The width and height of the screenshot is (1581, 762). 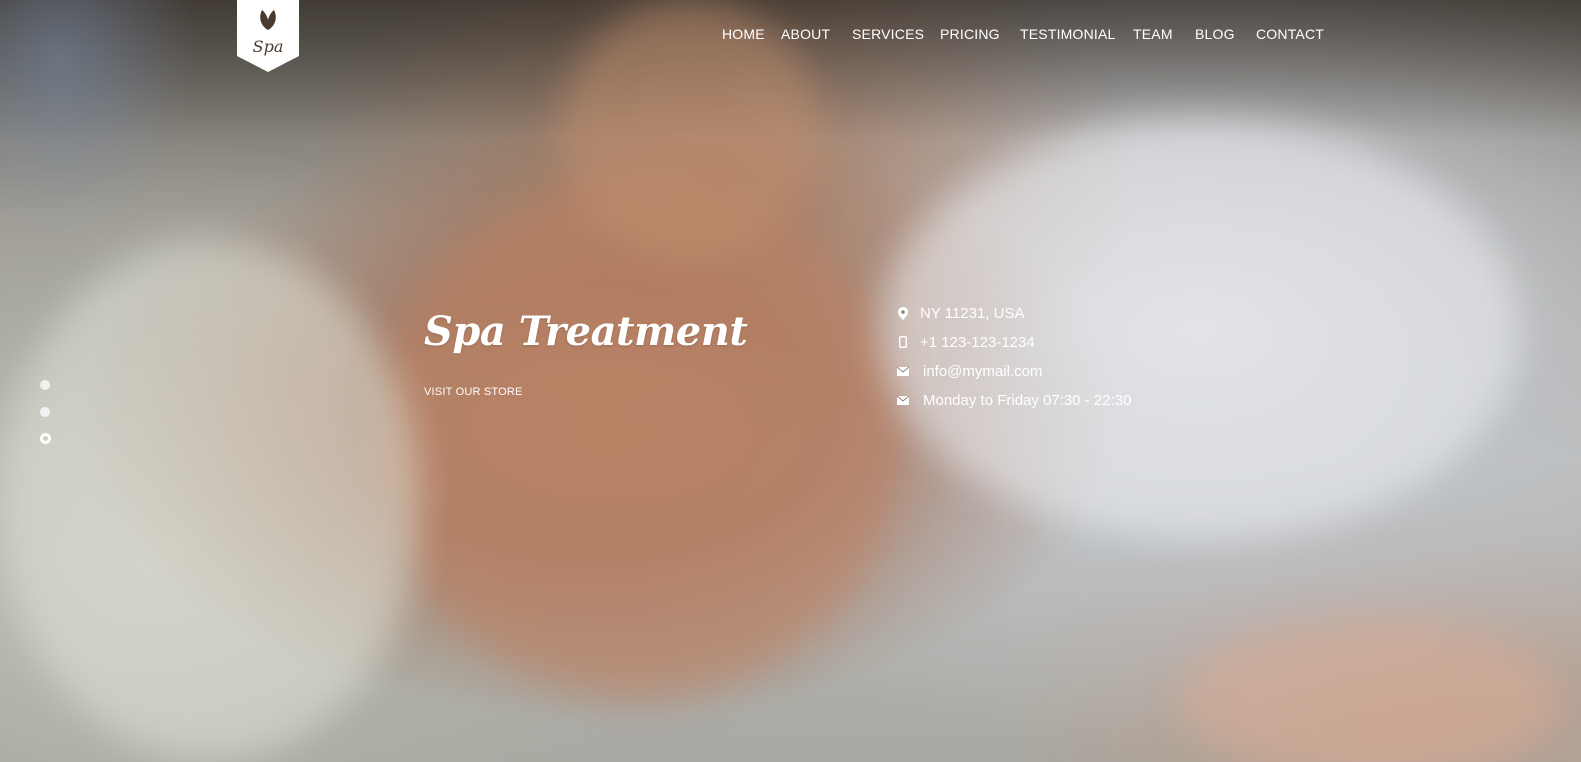 What do you see at coordinates (586, 331) in the screenshot?
I see `hero-title: Spa Treatment` at bounding box center [586, 331].